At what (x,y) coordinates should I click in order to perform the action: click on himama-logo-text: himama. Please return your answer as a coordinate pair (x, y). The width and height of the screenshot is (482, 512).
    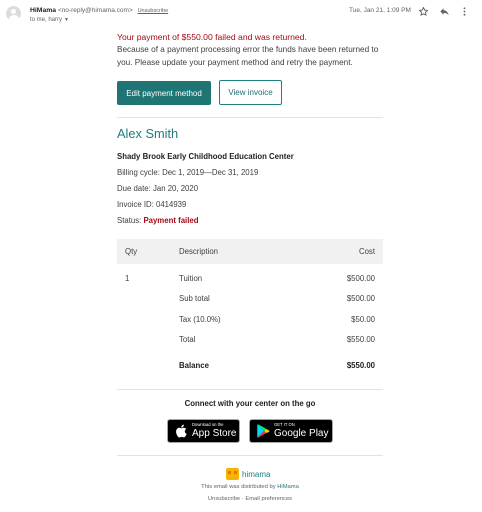
    Looking at the image, I should click on (256, 474).